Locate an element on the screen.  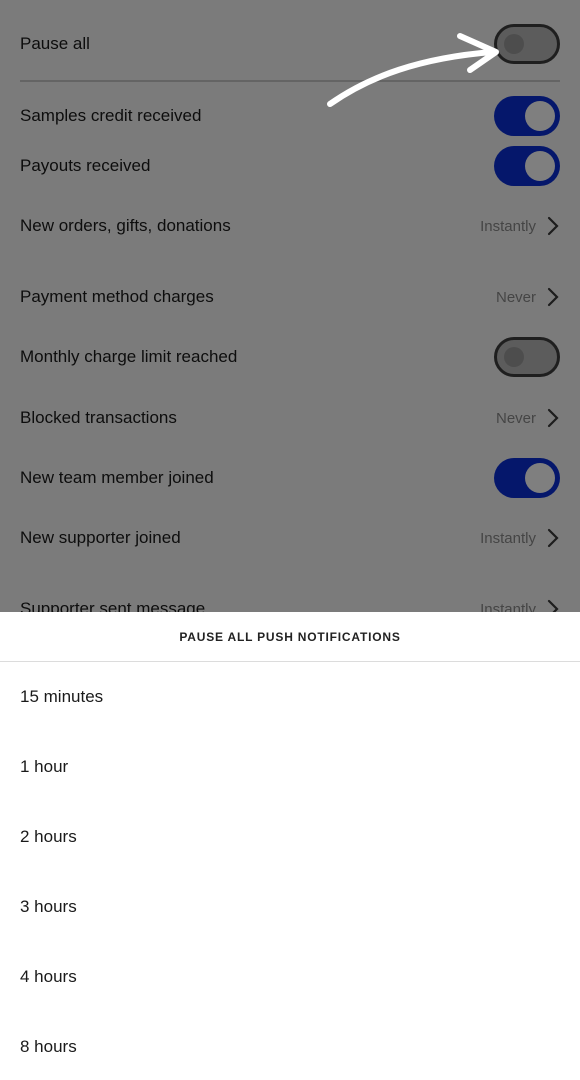
setting-row-payouts: Payouts received is located at coordinates (290, 166).